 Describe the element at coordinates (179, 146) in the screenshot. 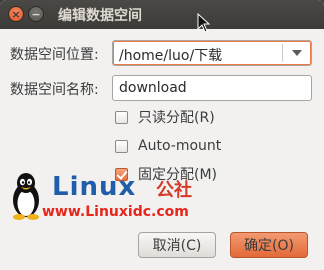

I see `auto-mount-label: Auto-mount` at that location.